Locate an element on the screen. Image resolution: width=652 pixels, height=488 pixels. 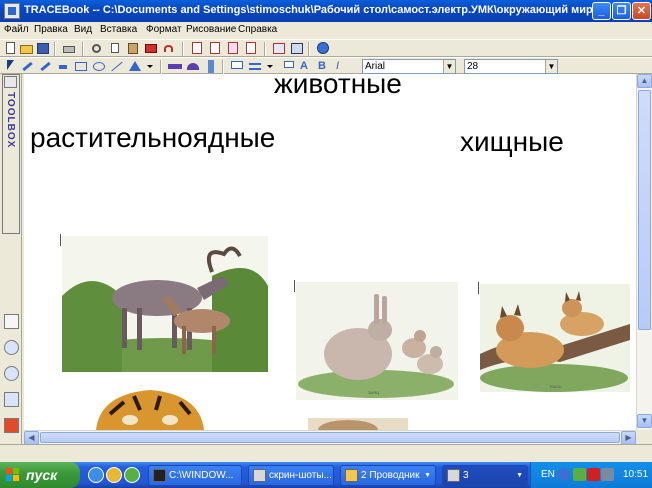
page-copy-icon is located at coordinates (251, 48).